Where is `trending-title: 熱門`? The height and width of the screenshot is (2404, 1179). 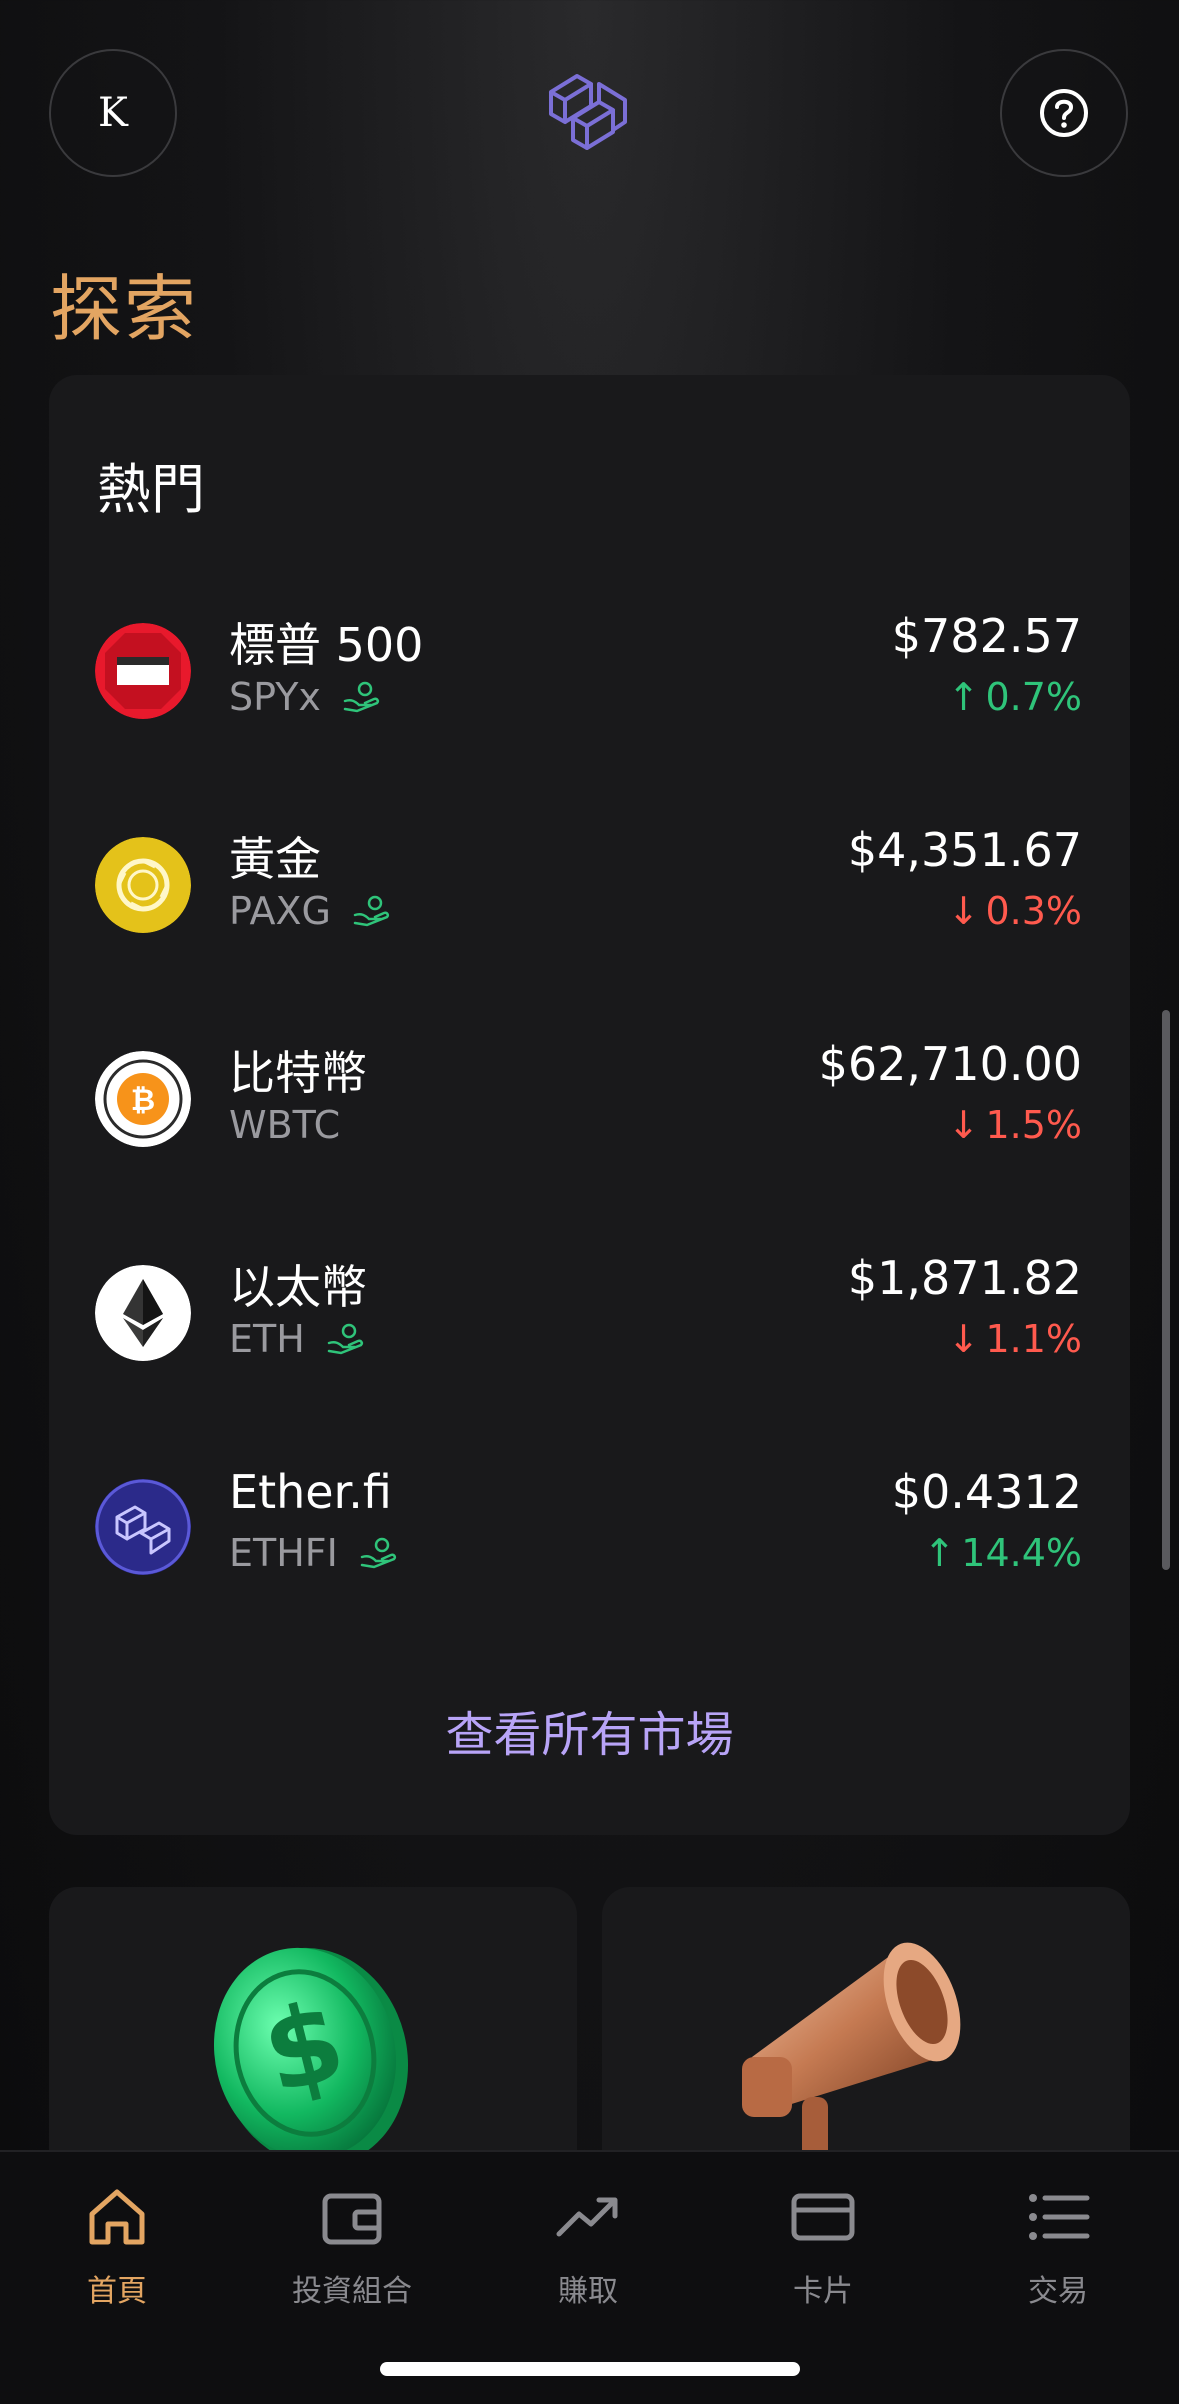 trending-title: 熱門 is located at coordinates (151, 489).